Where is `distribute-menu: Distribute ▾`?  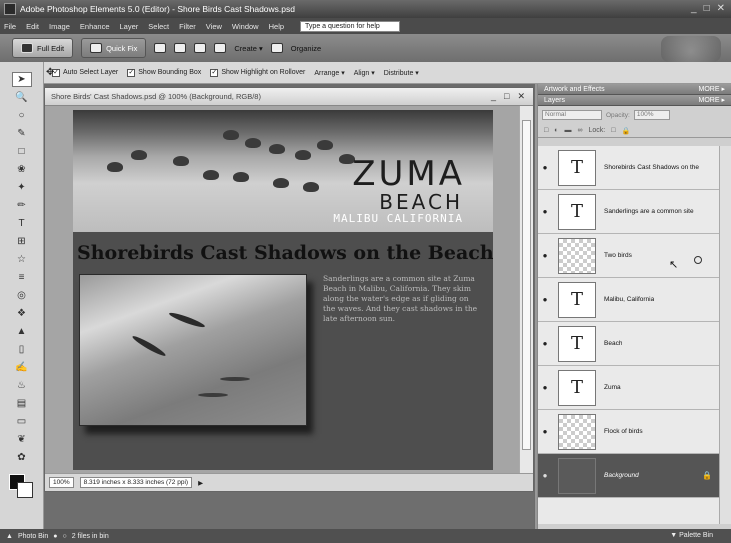
distribute-menu: Distribute ▾ is located at coordinates (401, 73).